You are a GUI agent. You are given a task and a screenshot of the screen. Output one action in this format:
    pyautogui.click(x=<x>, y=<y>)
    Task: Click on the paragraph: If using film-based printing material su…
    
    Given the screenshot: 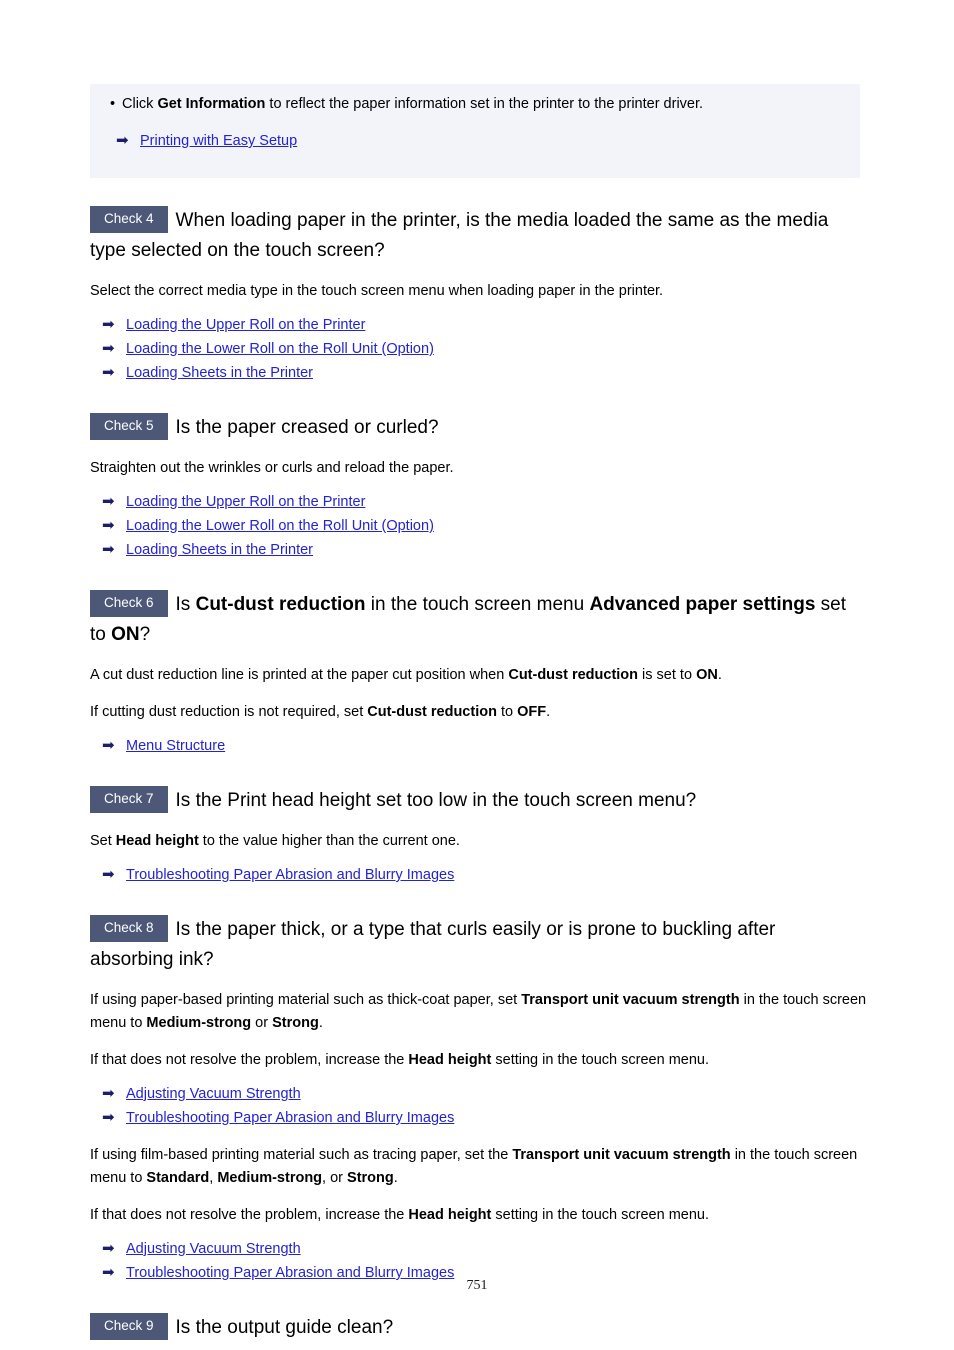 What is the action you would take?
    pyautogui.click(x=474, y=1166)
    